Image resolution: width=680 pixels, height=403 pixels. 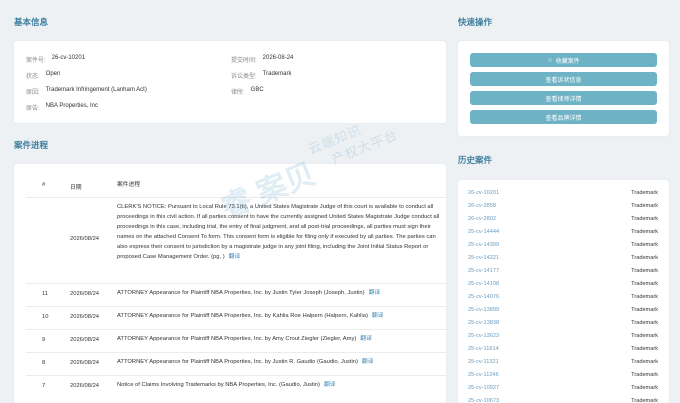 What do you see at coordinates (483, 400) in the screenshot?
I see `history-case-link: 25-cv-10673` at bounding box center [483, 400].